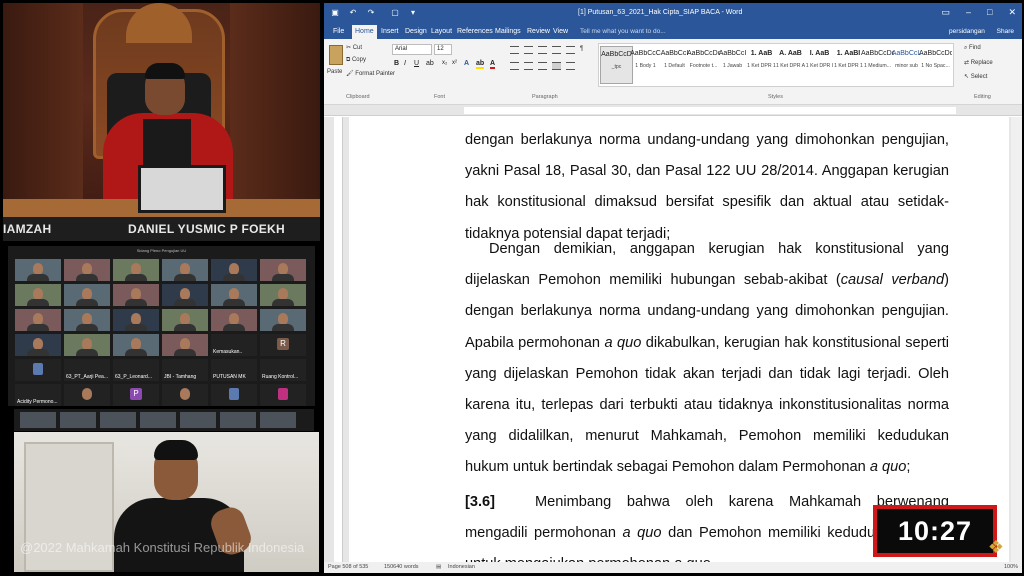 The height and width of the screenshot is (576, 1024). What do you see at coordinates (1005, 31) in the screenshot?
I see `share-button: Share` at bounding box center [1005, 31].